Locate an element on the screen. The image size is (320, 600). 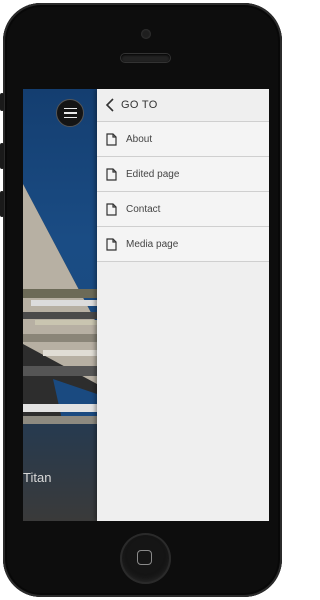
hamburger-menu-button is located at coordinates (70, 113).